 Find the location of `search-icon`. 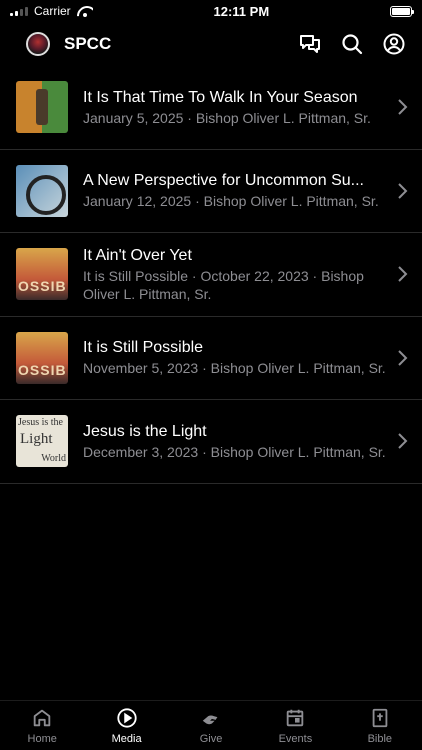

search-icon is located at coordinates (352, 44).